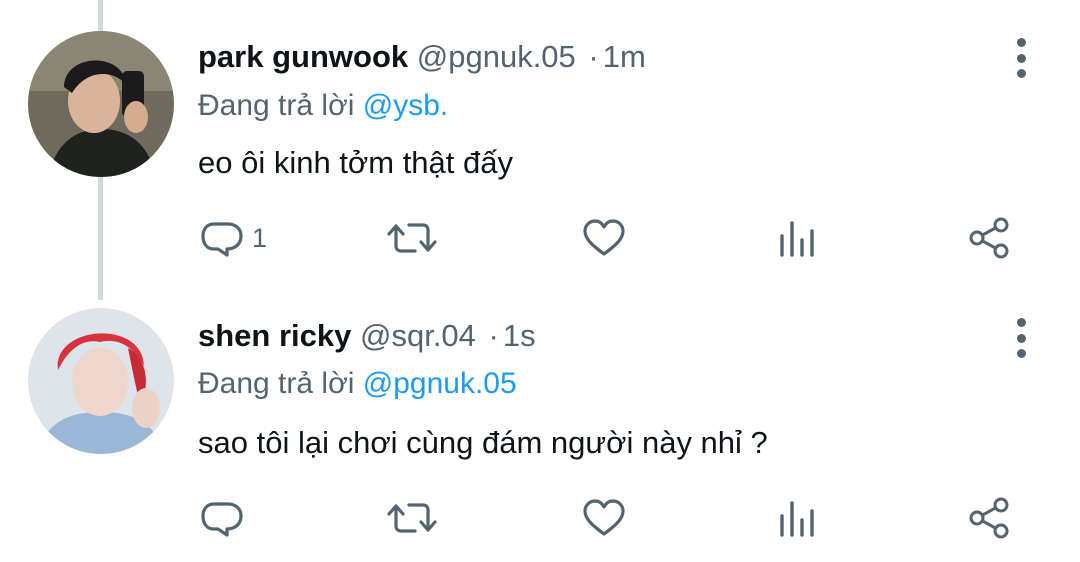  I want to click on timestamp: 1s, so click(519, 335).